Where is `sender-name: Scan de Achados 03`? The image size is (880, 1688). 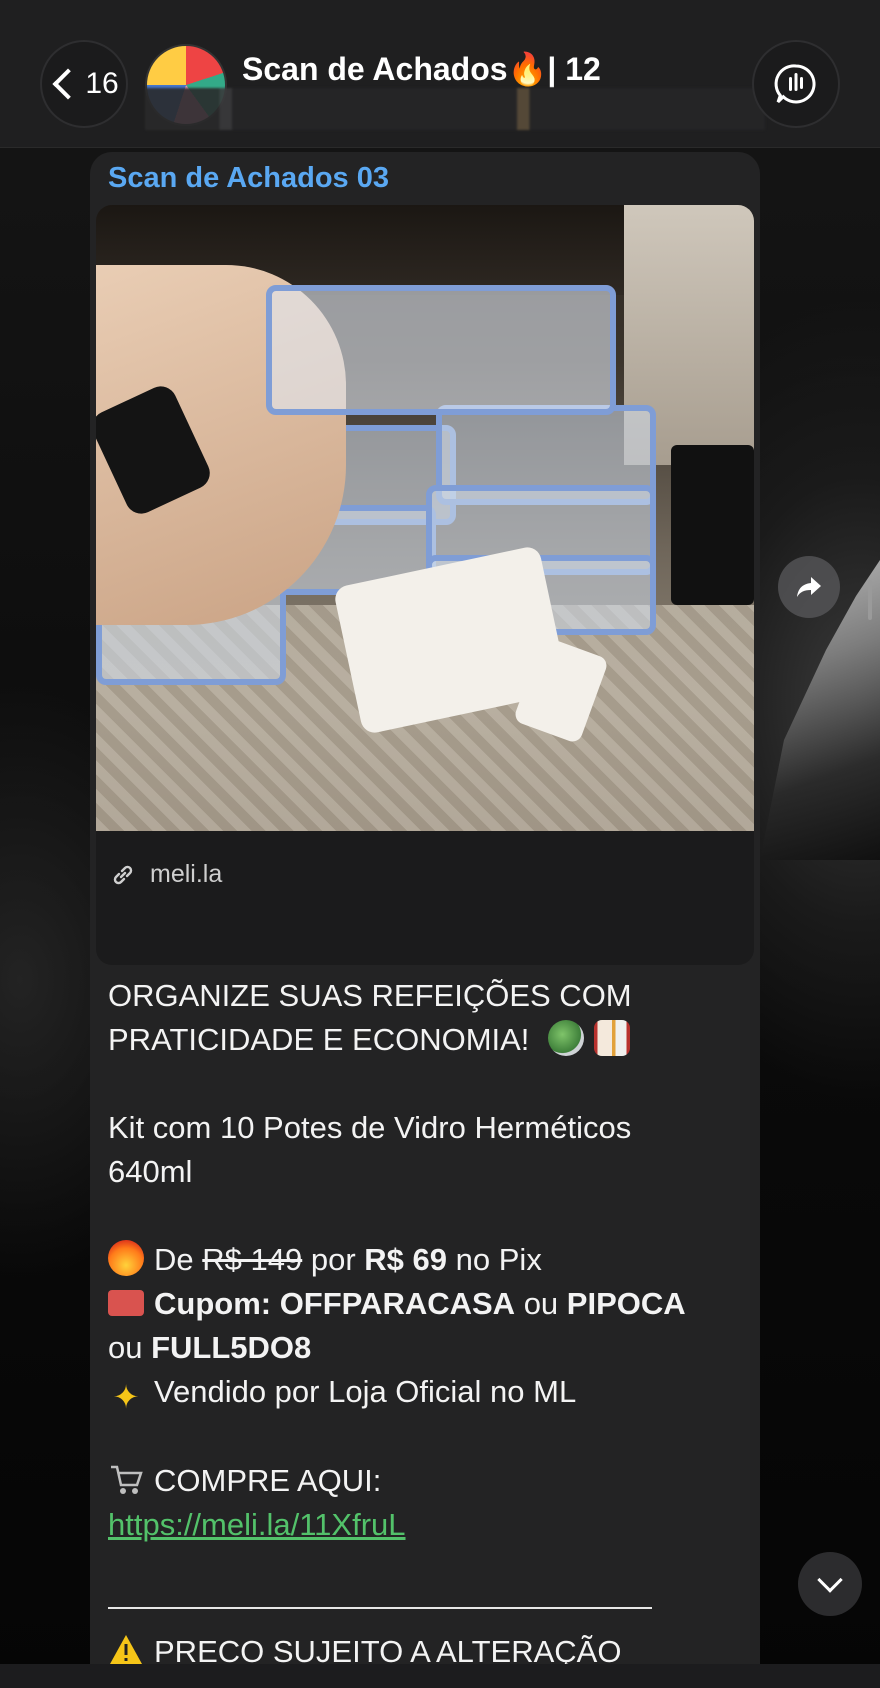 sender-name: Scan de Achados 03 is located at coordinates (248, 178).